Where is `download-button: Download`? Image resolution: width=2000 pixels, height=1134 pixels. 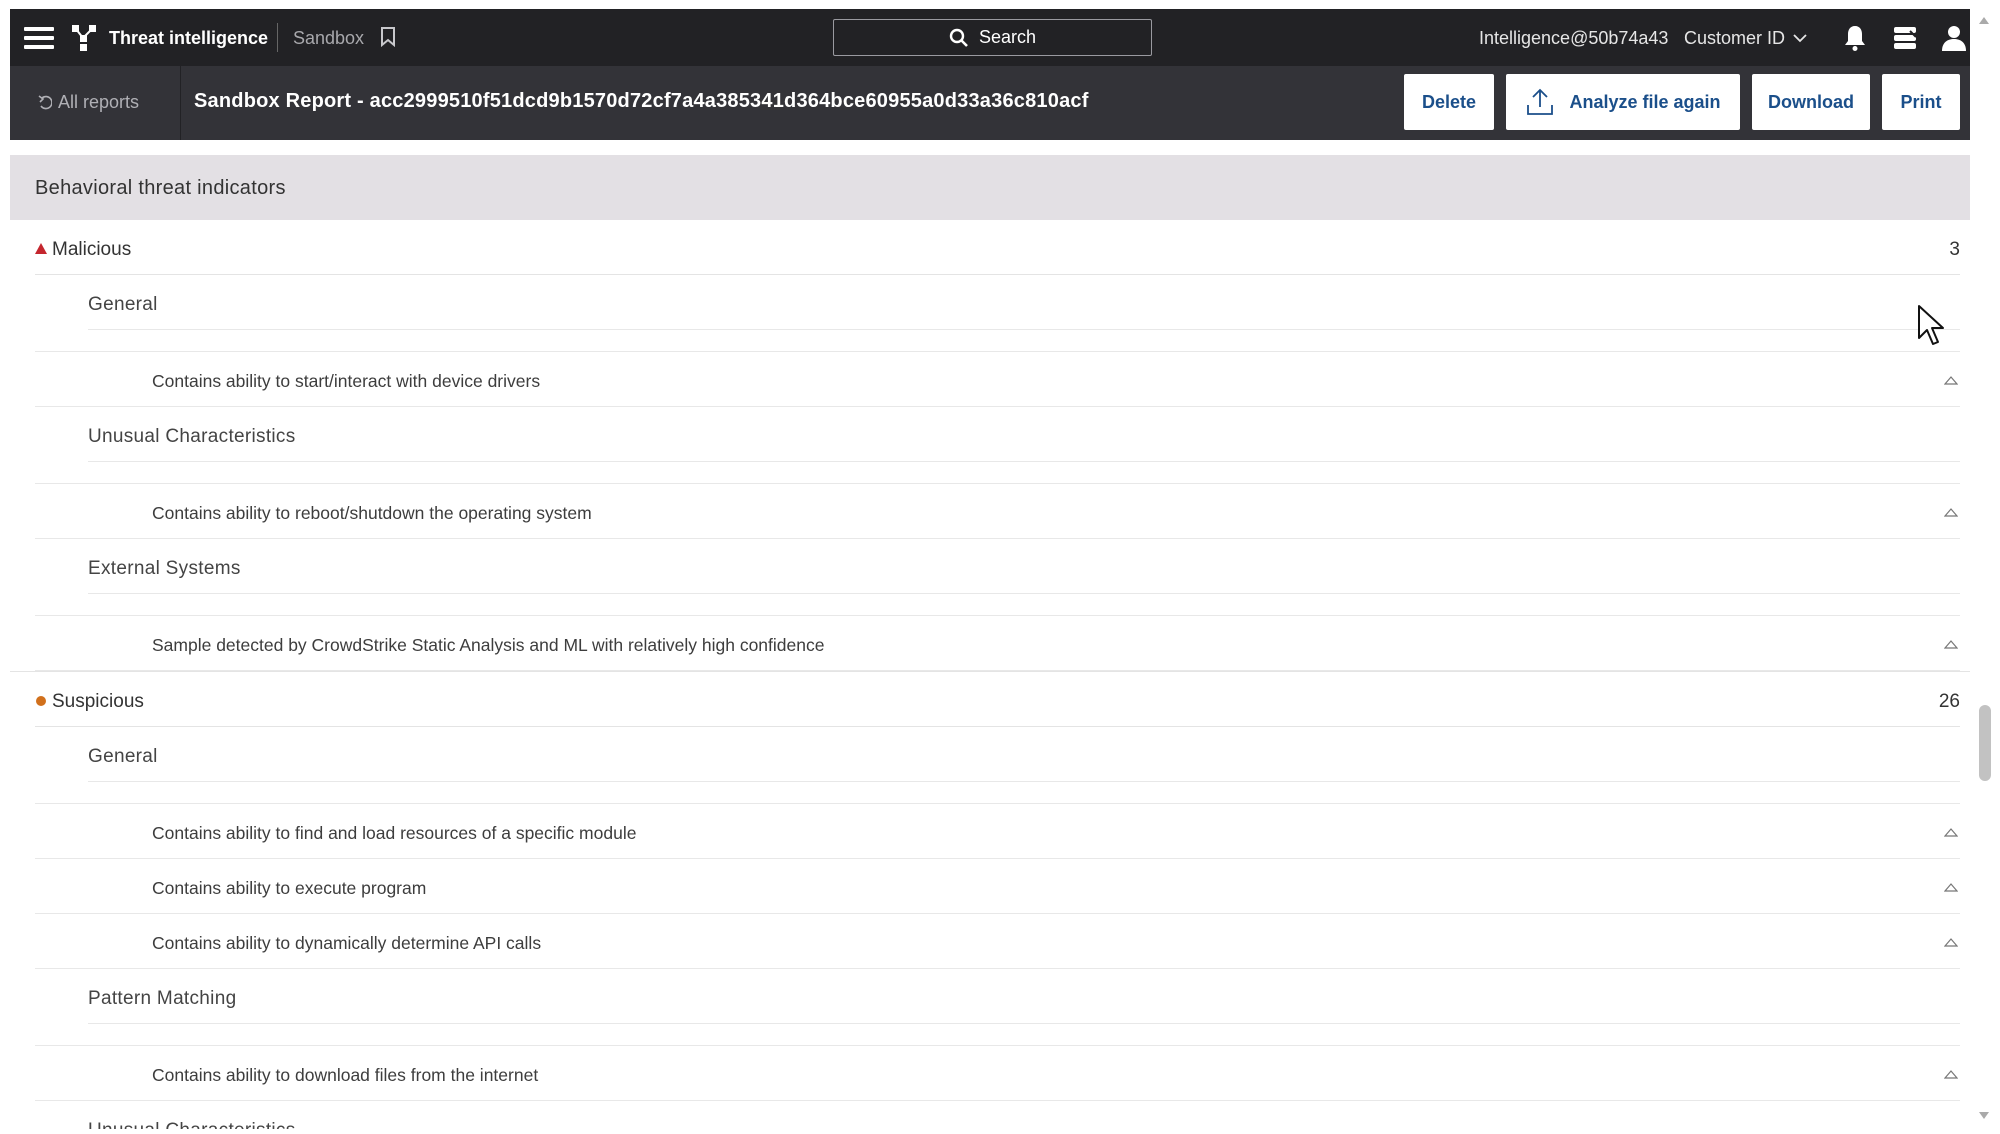
download-button: Download is located at coordinates (1811, 102).